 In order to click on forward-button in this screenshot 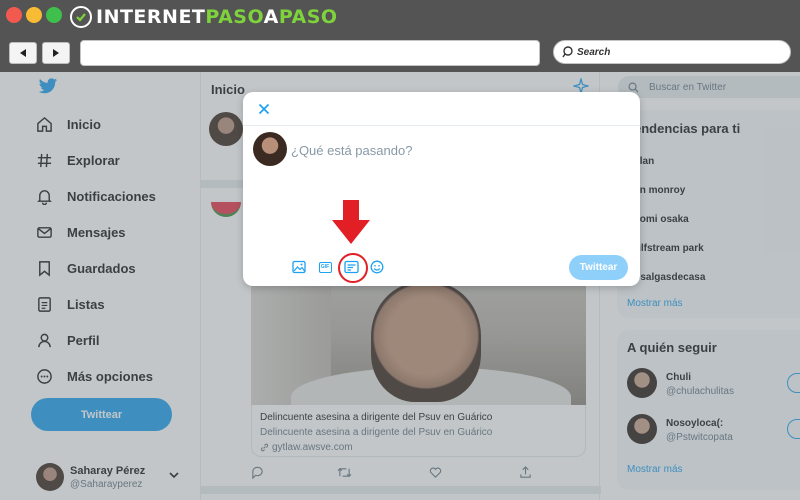, I will do `click(56, 53)`.